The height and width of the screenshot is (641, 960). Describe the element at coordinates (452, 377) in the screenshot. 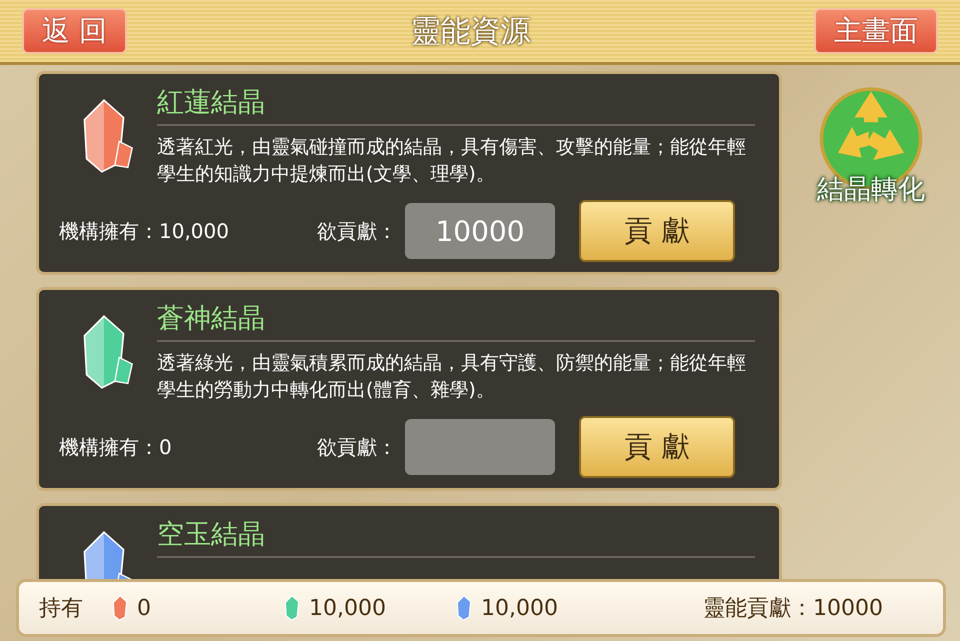

I see `crystal-description: 透著綠光，由靈氣積累而成的結晶，具有守護、防禦的能量；能從年輕學生的勞動力中轉化而出(體育、雜學)。` at that location.